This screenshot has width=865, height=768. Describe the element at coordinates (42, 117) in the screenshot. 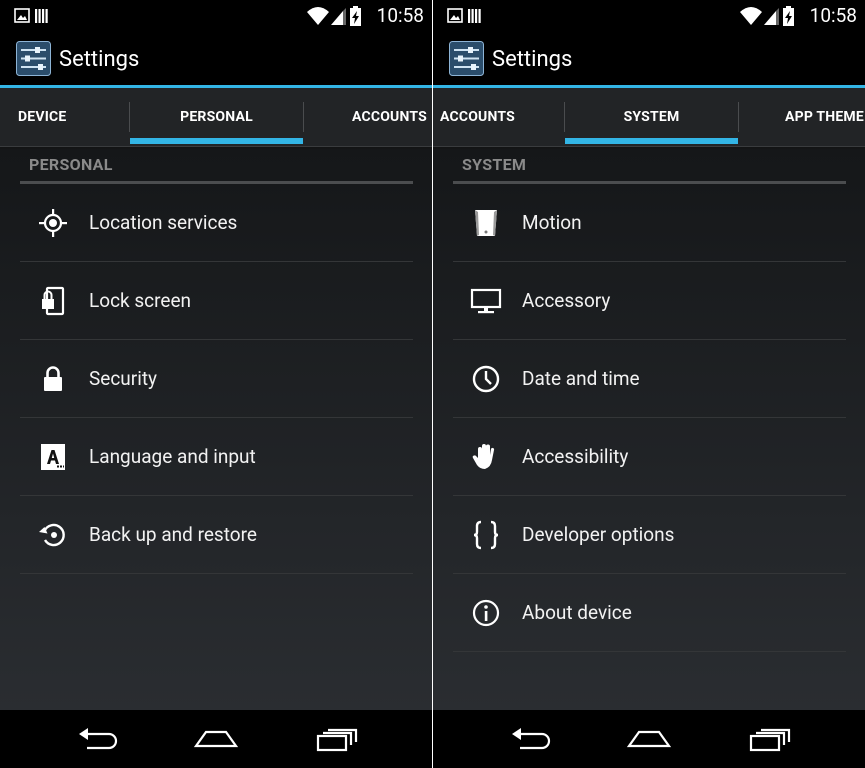

I see `tab-device: DEVICE` at that location.